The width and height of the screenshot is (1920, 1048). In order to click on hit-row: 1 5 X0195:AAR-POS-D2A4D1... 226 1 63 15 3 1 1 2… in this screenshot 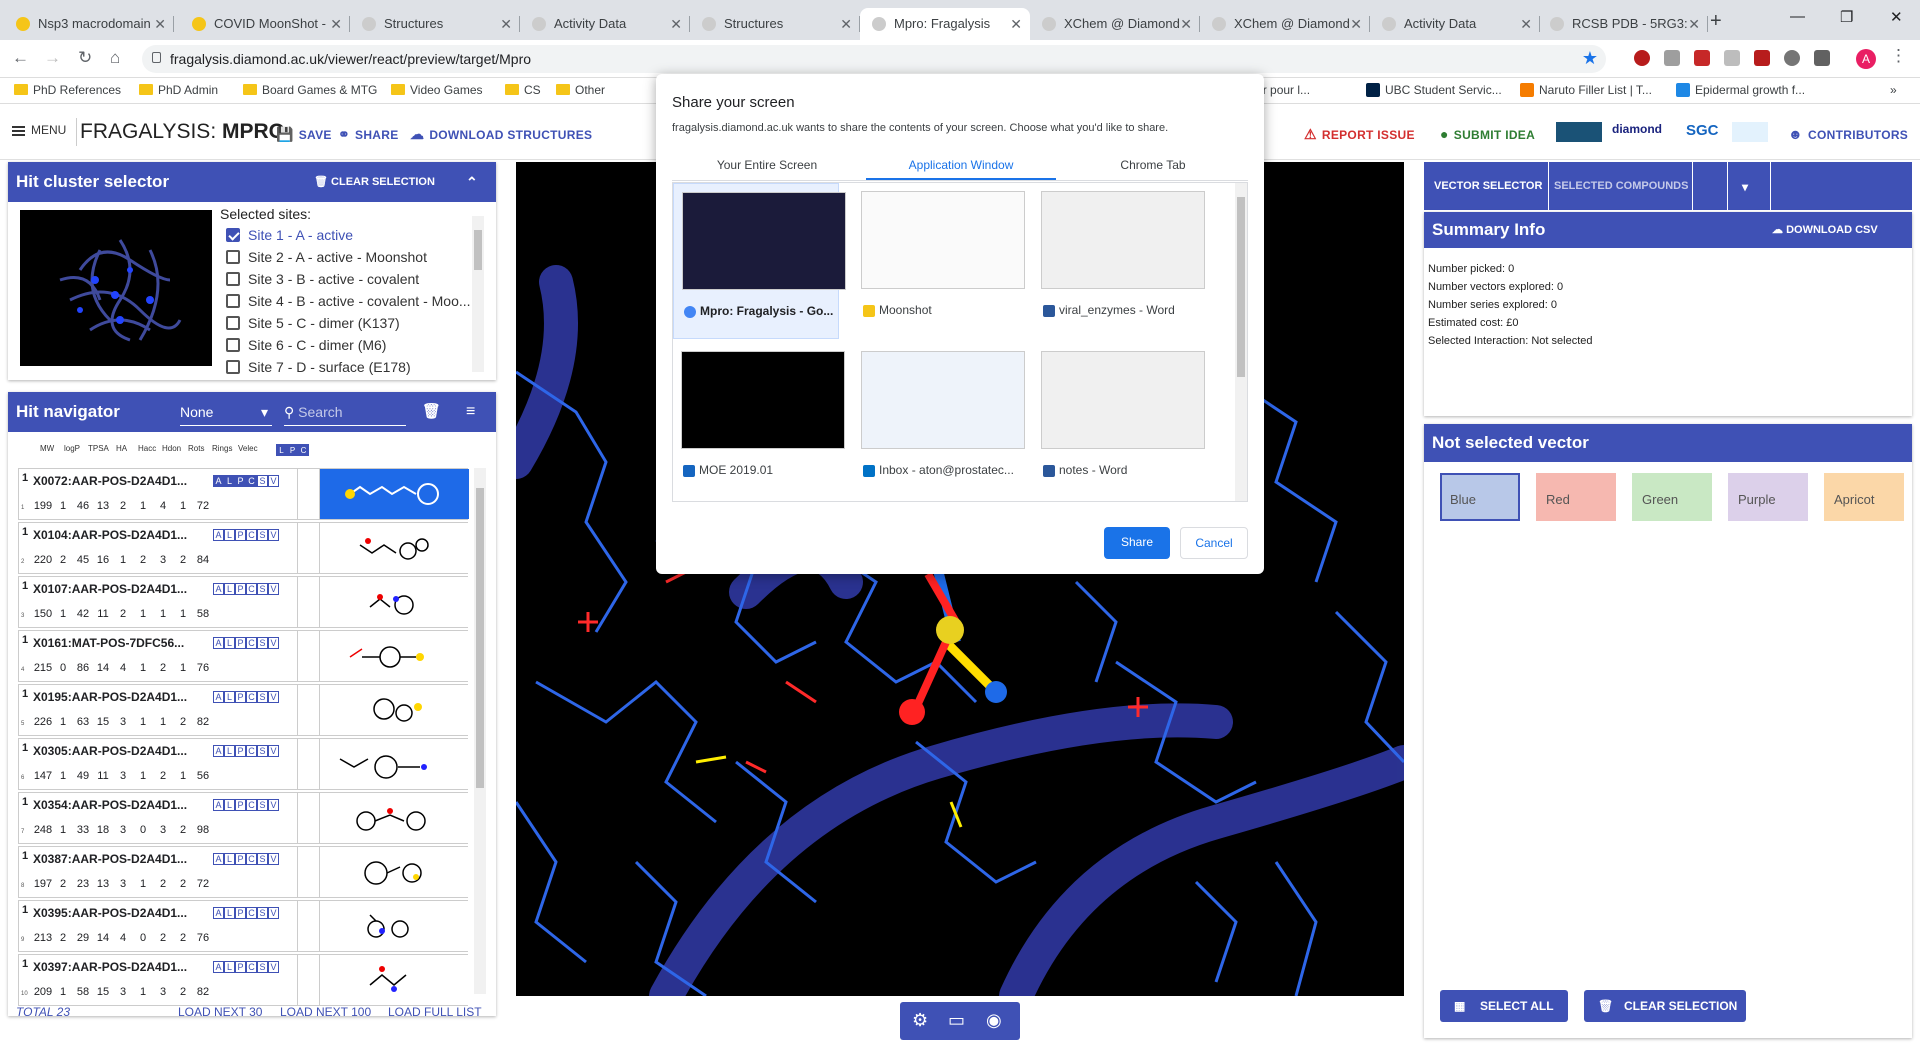, I will do `click(243, 710)`.